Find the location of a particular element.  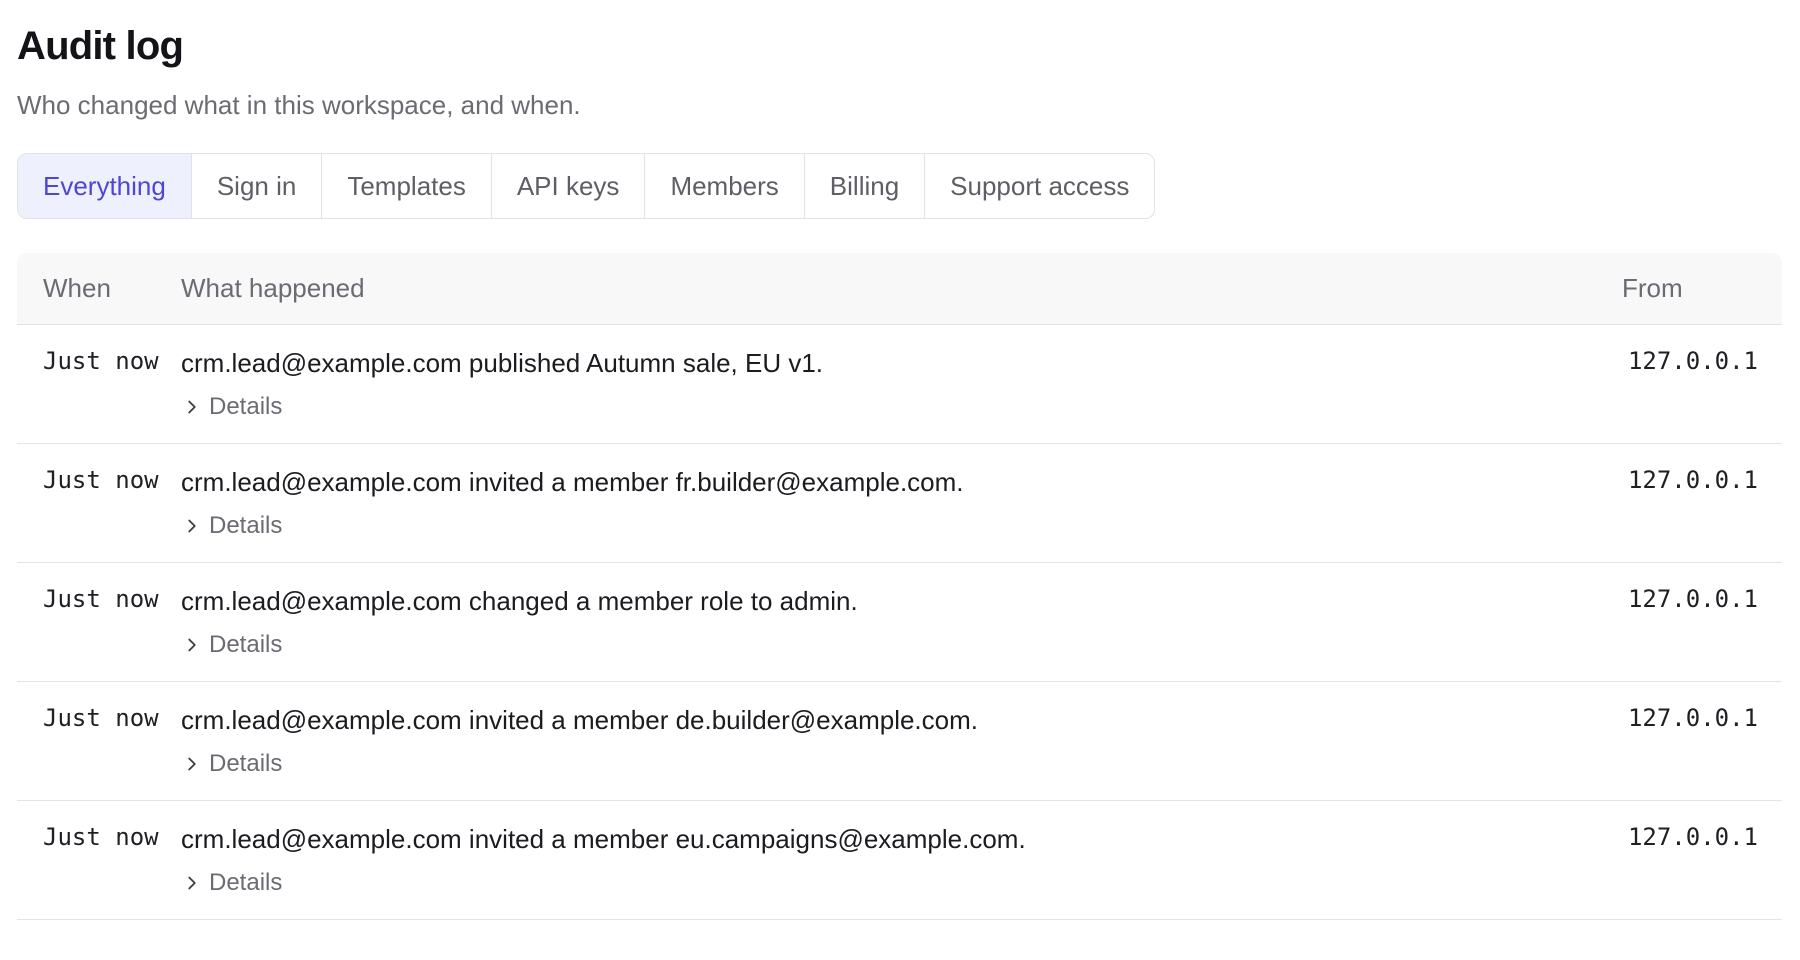

tab-billing: Billing is located at coordinates (865, 186).